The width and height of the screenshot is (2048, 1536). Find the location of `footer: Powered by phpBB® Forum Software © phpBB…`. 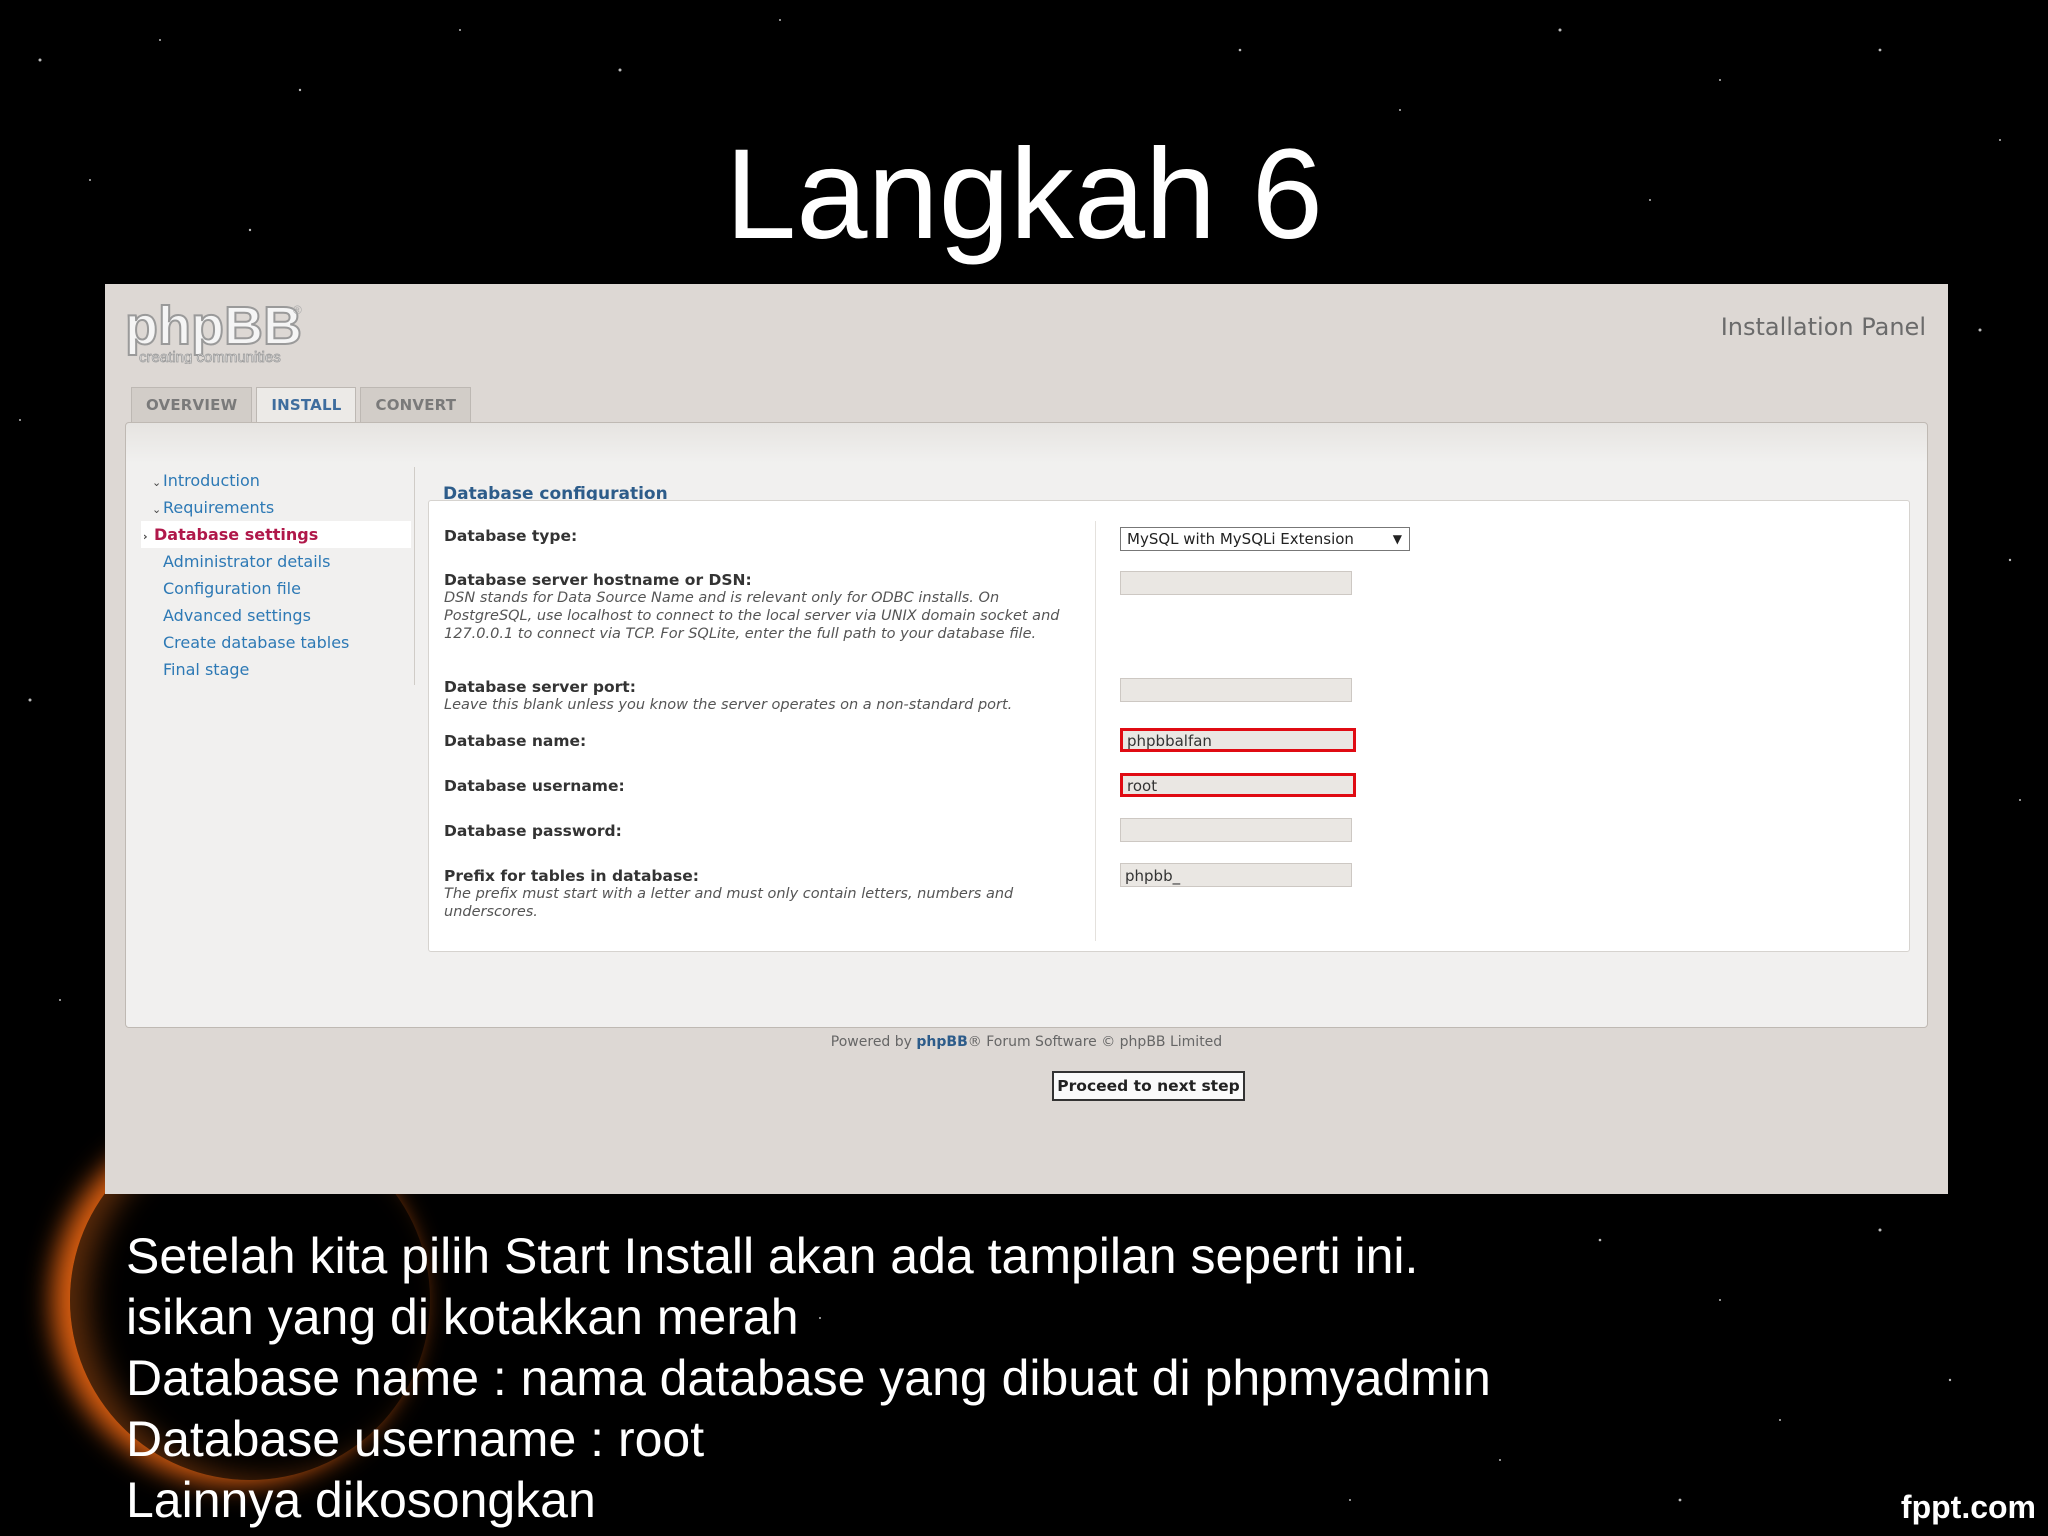

footer: Powered by phpBB® Forum Software © phpBB… is located at coordinates (1026, 1042).